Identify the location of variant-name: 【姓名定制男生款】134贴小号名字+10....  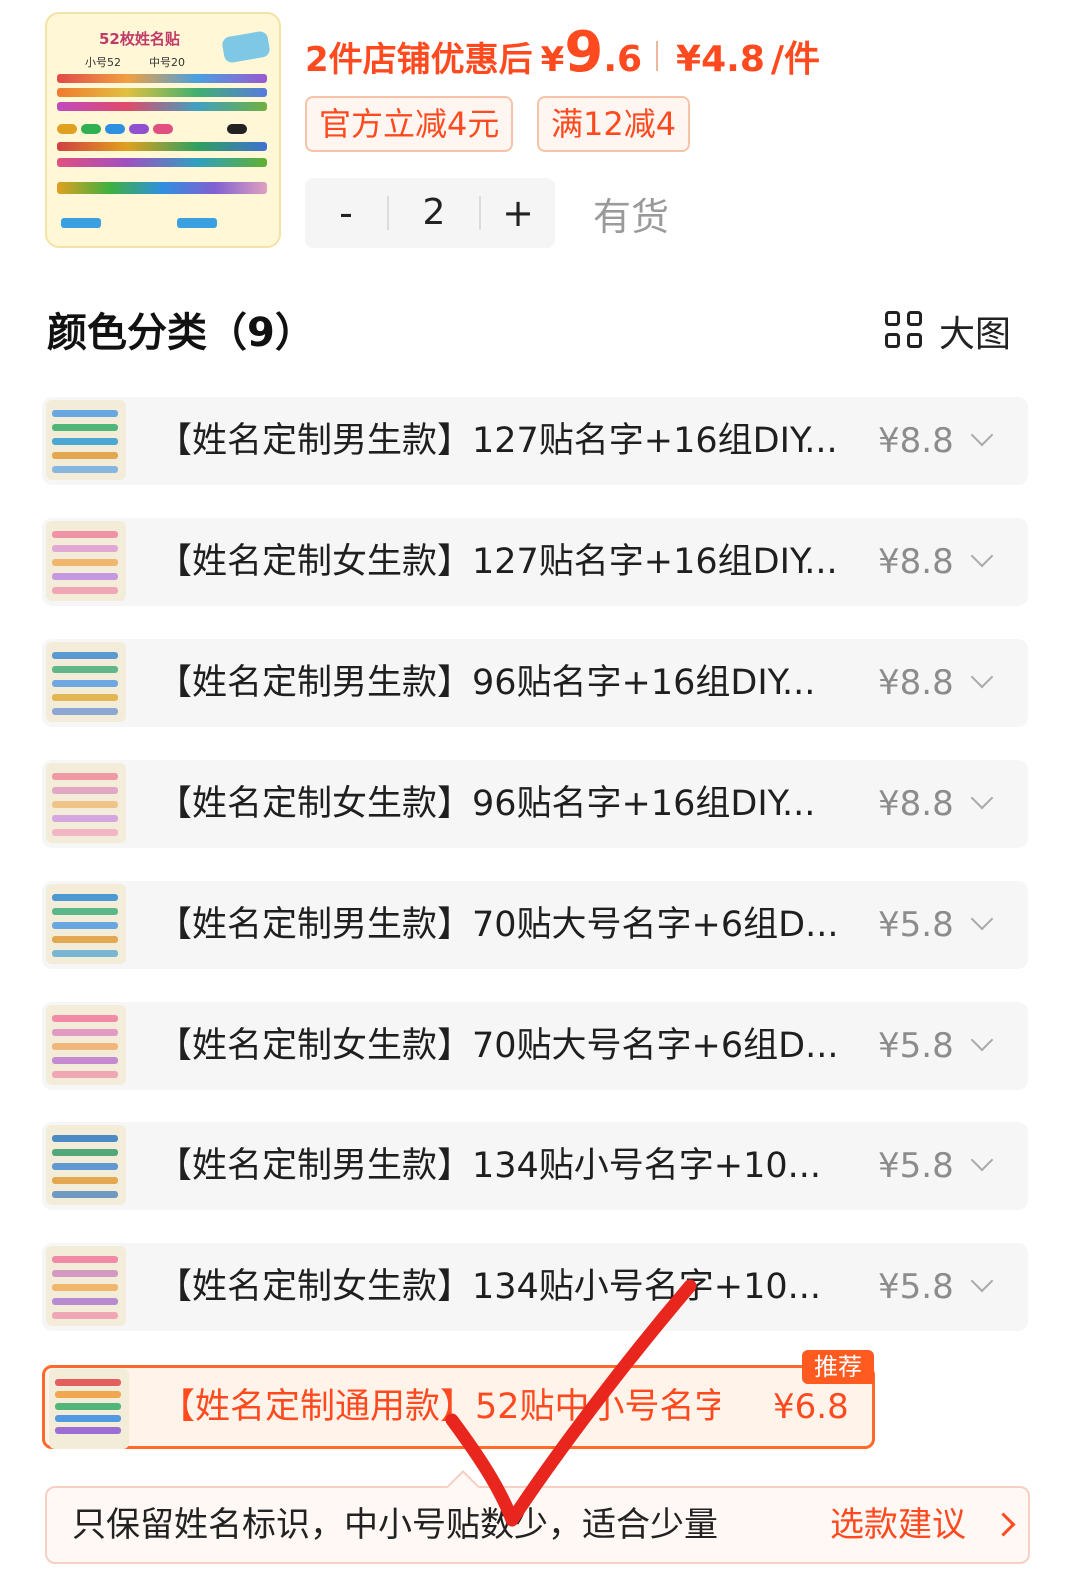
(489, 1166).